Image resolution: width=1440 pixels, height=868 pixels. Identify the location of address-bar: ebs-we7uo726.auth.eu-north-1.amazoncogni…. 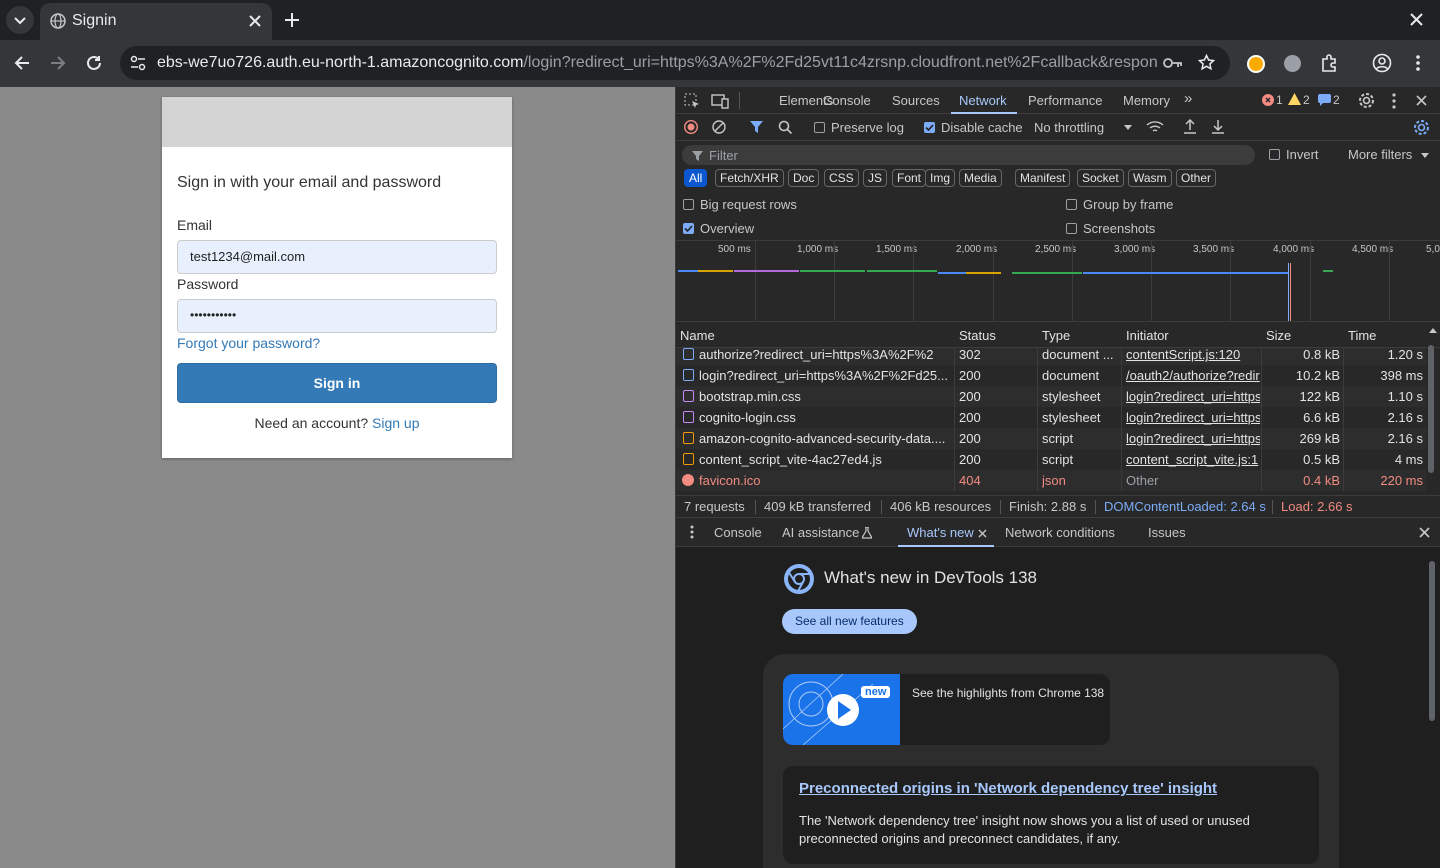
(675, 63).